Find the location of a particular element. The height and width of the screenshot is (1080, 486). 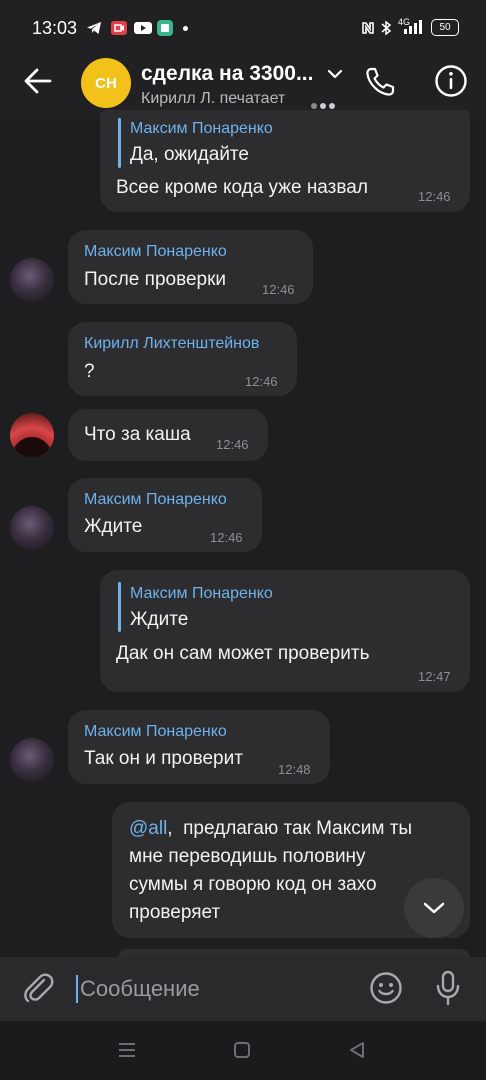

typing-status: Кирилл Л. печатает is located at coordinates (213, 98).